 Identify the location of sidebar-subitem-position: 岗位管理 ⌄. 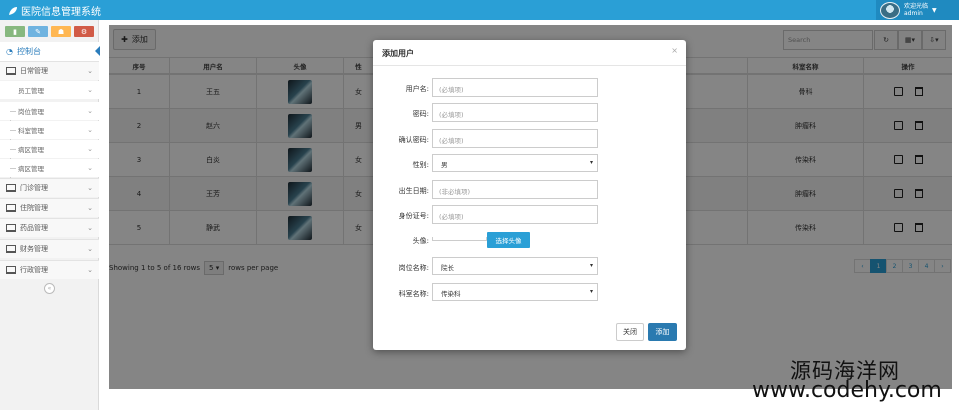
(49, 111).